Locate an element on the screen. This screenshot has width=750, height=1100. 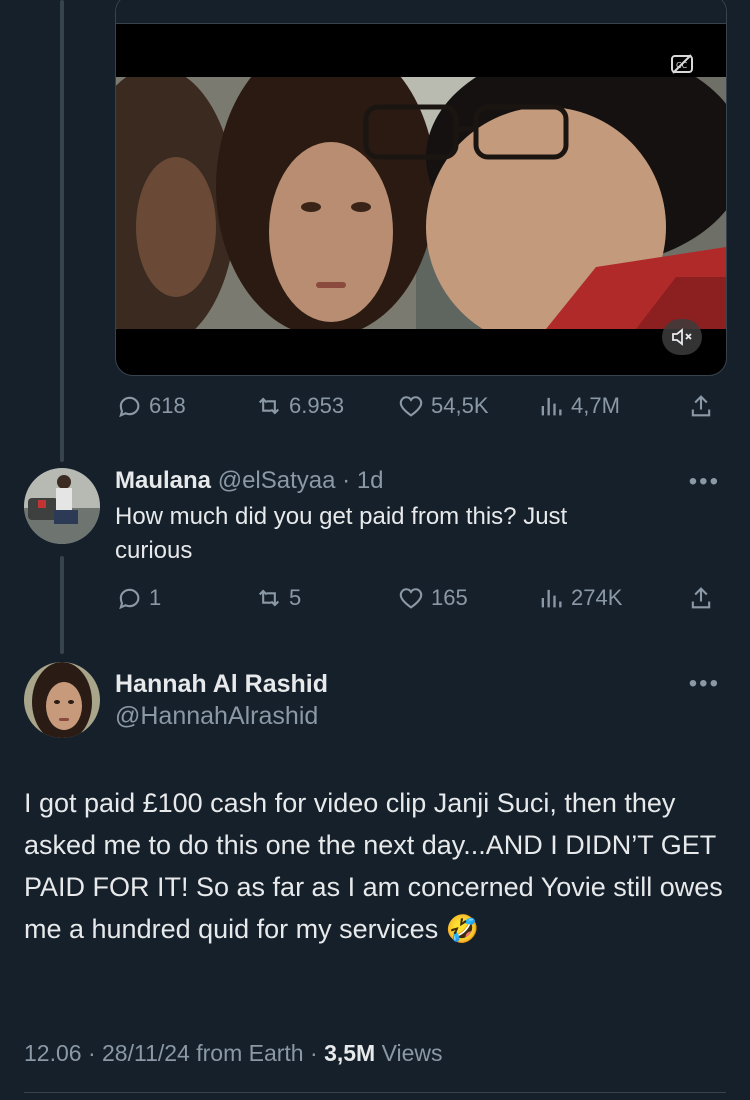
reply-author-name: Maulana is located at coordinates (163, 480).